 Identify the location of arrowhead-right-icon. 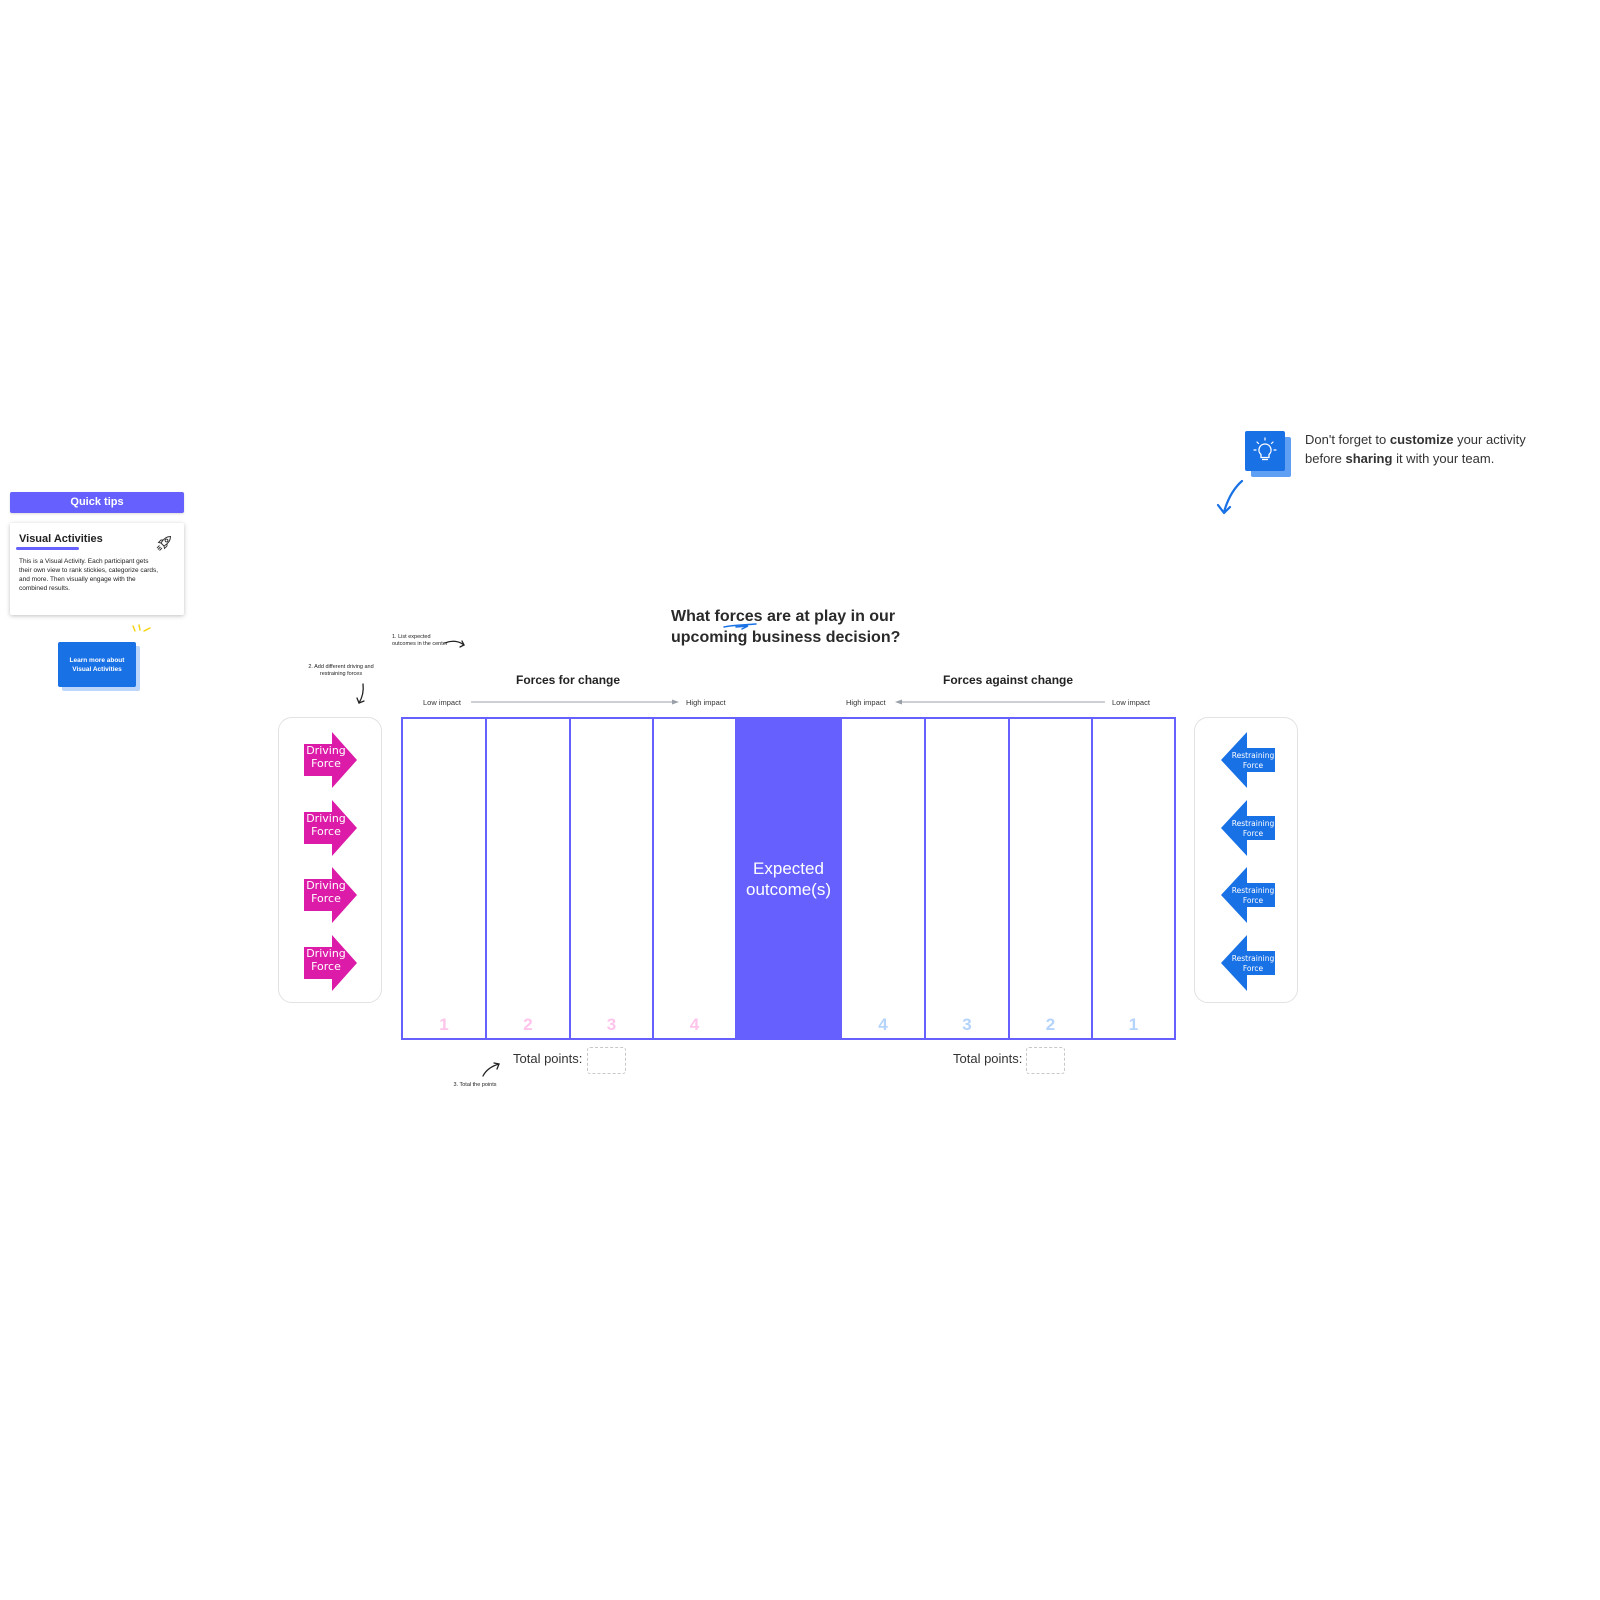
(675, 702).